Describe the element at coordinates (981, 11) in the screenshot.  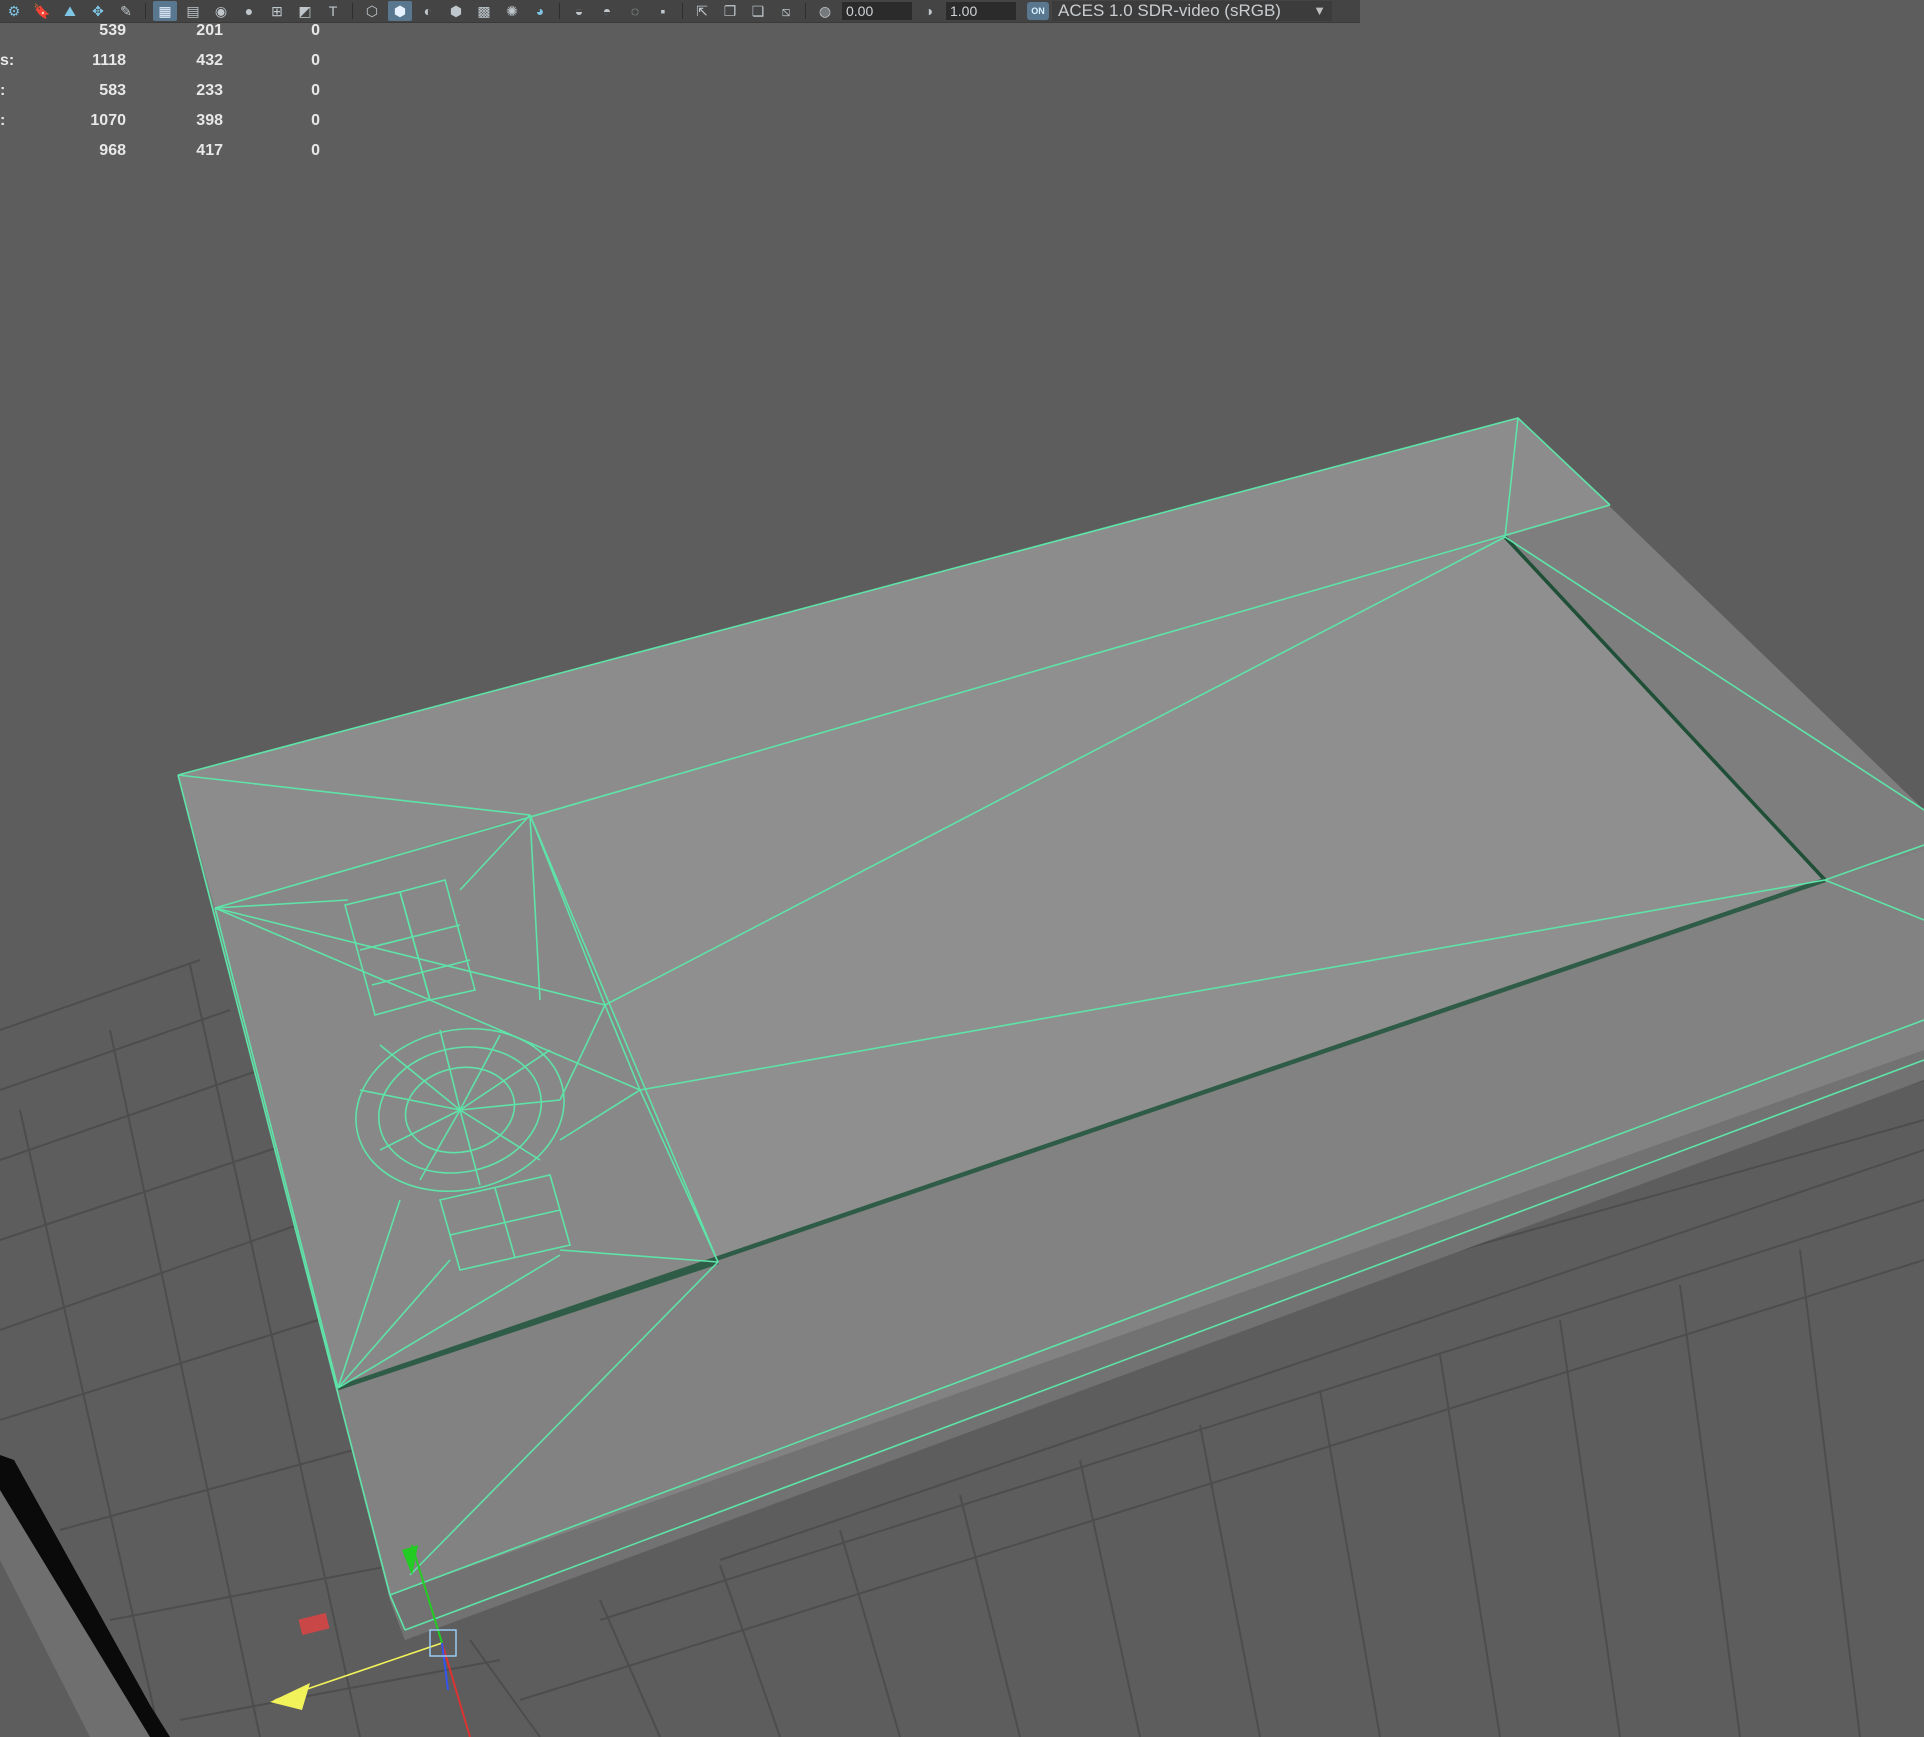
I see `gamma-field: 1.00` at that location.